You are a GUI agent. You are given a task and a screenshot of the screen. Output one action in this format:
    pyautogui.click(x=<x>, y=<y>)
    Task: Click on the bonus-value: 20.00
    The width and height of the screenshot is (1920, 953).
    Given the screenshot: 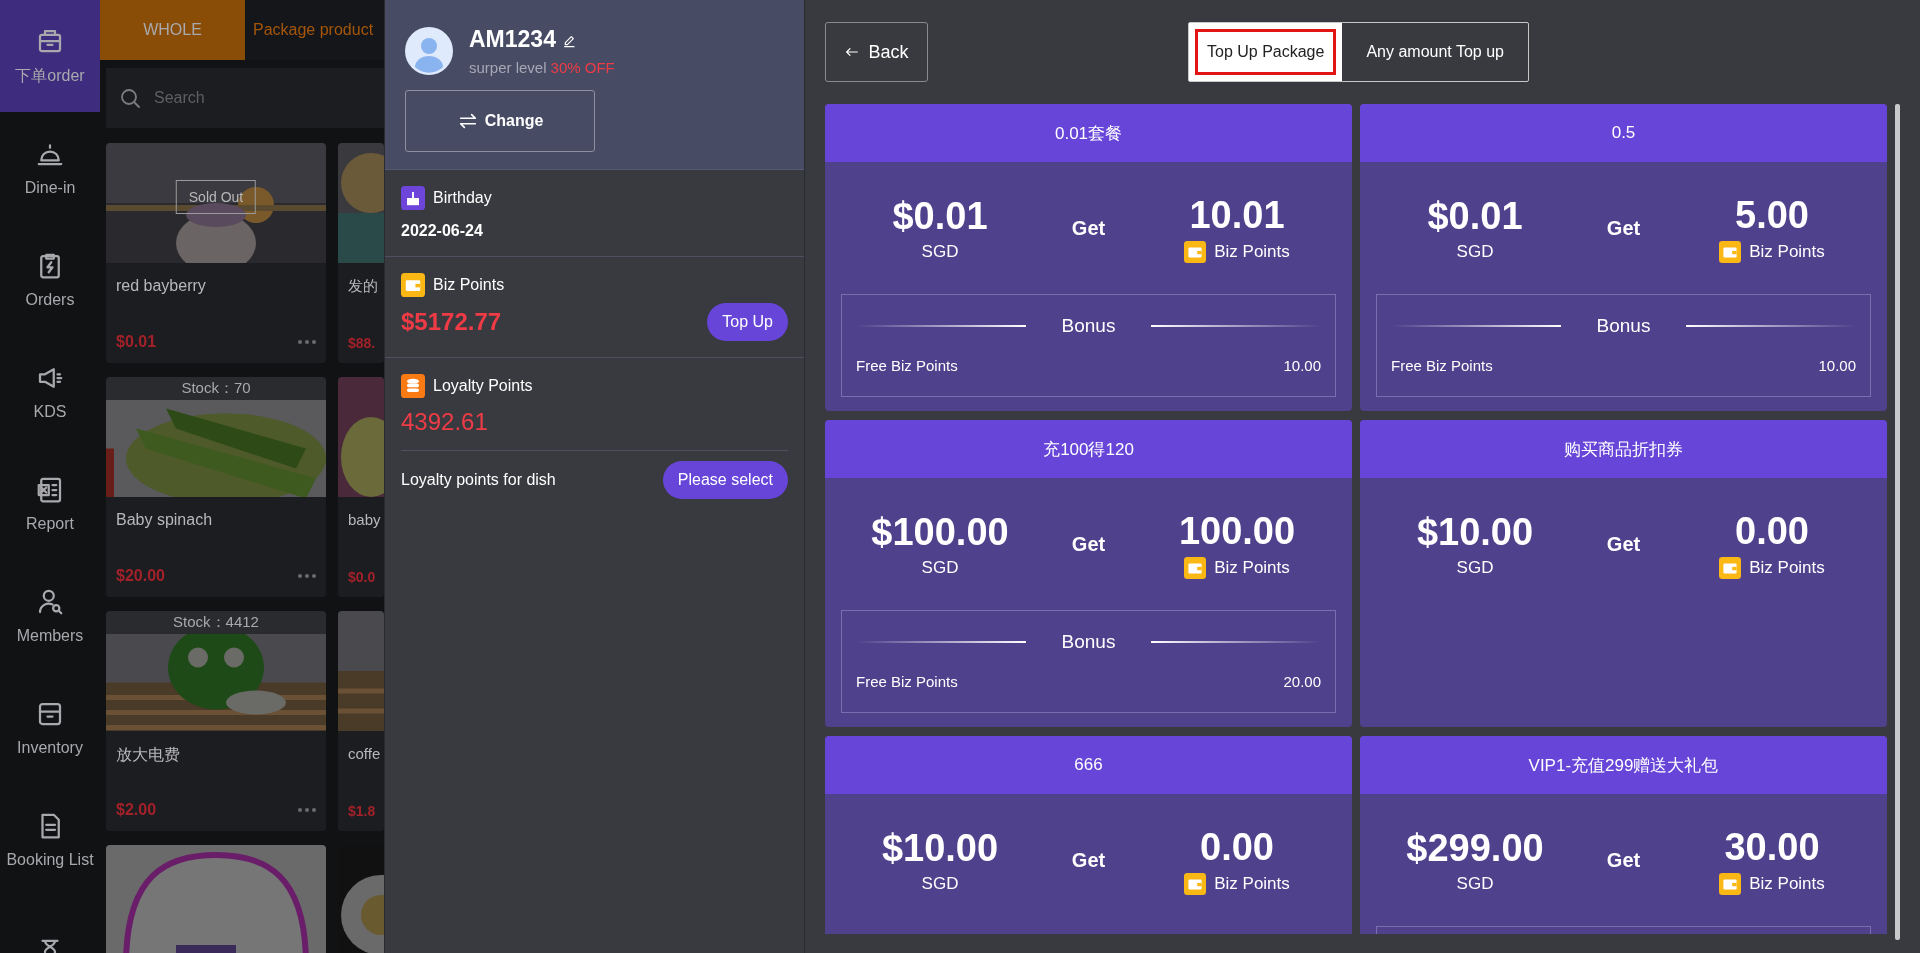 What is the action you would take?
    pyautogui.click(x=1302, y=681)
    